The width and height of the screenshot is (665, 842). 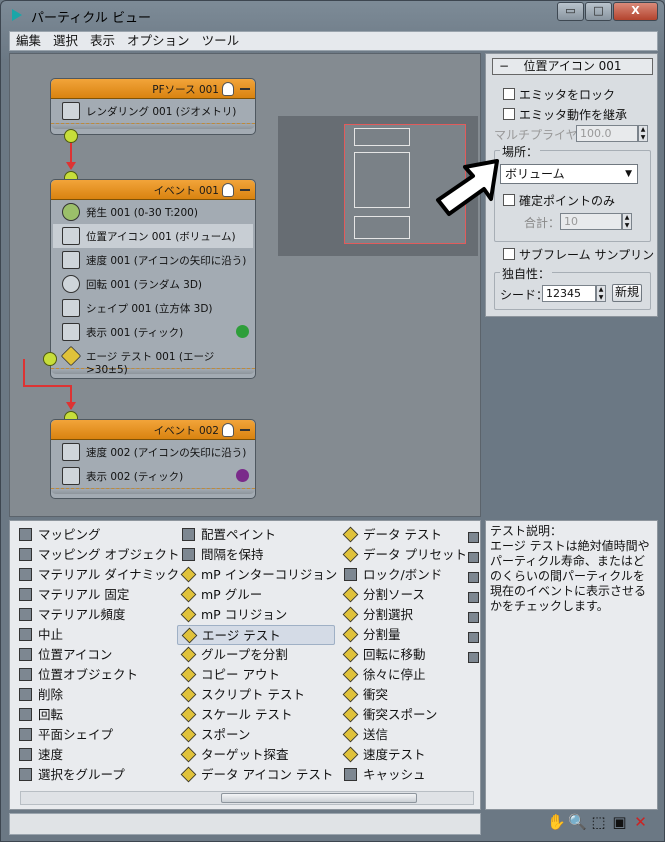 I want to click on location-dropdown: ボリューム ▼, so click(x=569, y=174).